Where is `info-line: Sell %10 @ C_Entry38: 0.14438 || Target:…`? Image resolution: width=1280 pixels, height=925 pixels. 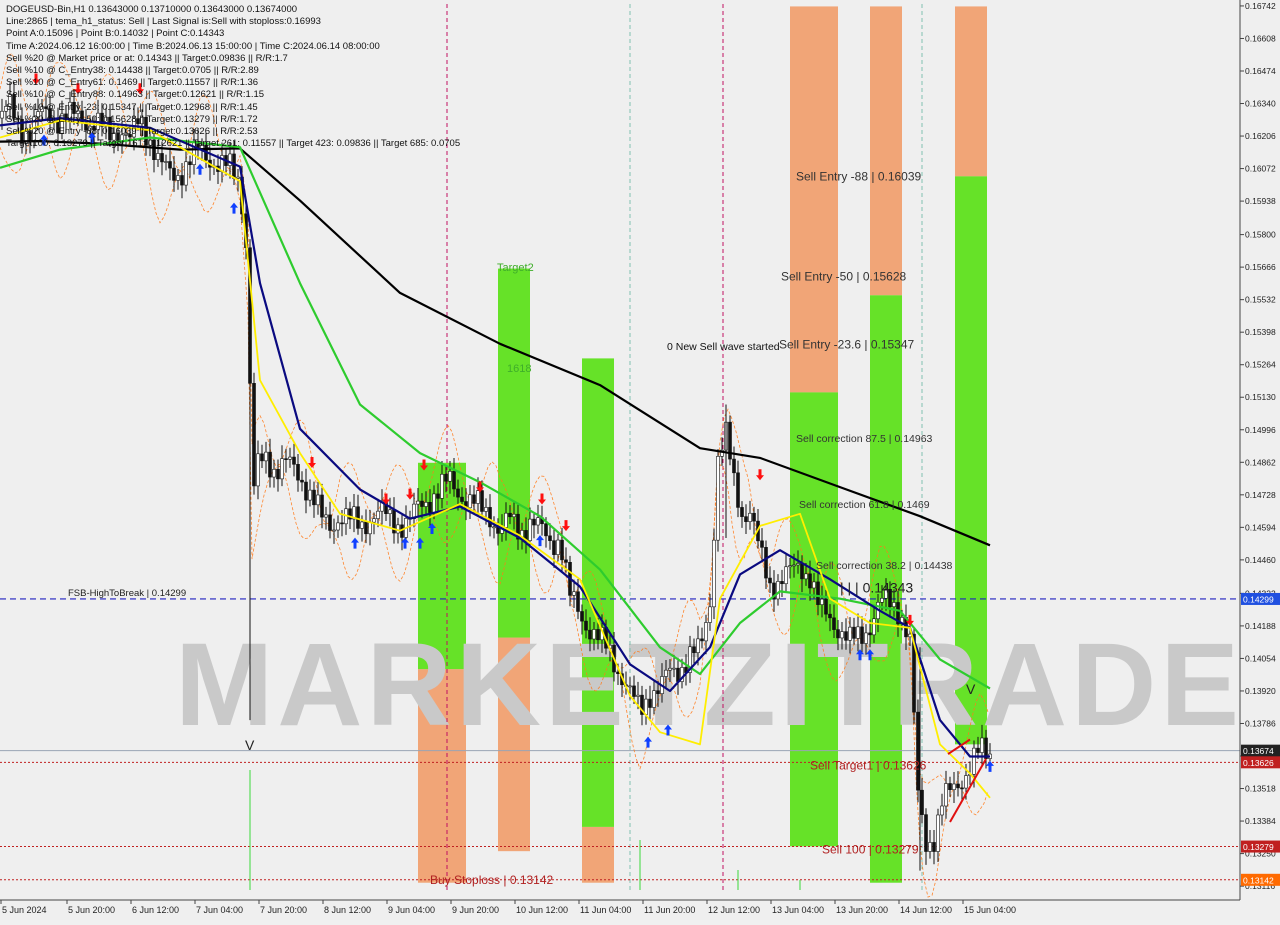
info-line: Sell %10 @ C_Entry38: 0.14438 || Target:… is located at coordinates (132, 70).